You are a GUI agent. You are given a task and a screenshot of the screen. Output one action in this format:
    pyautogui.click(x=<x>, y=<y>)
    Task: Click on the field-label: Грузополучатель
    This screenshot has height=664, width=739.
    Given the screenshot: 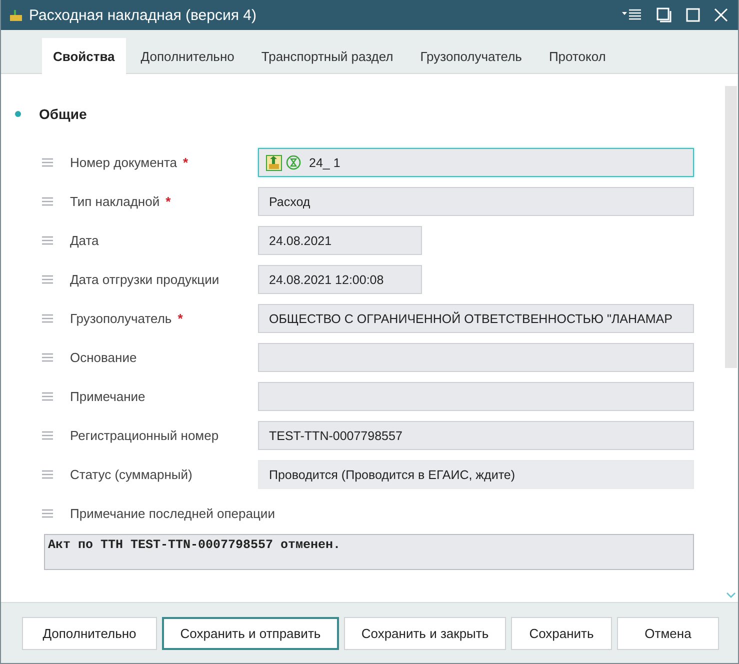 What is the action you would take?
    pyautogui.click(x=121, y=318)
    